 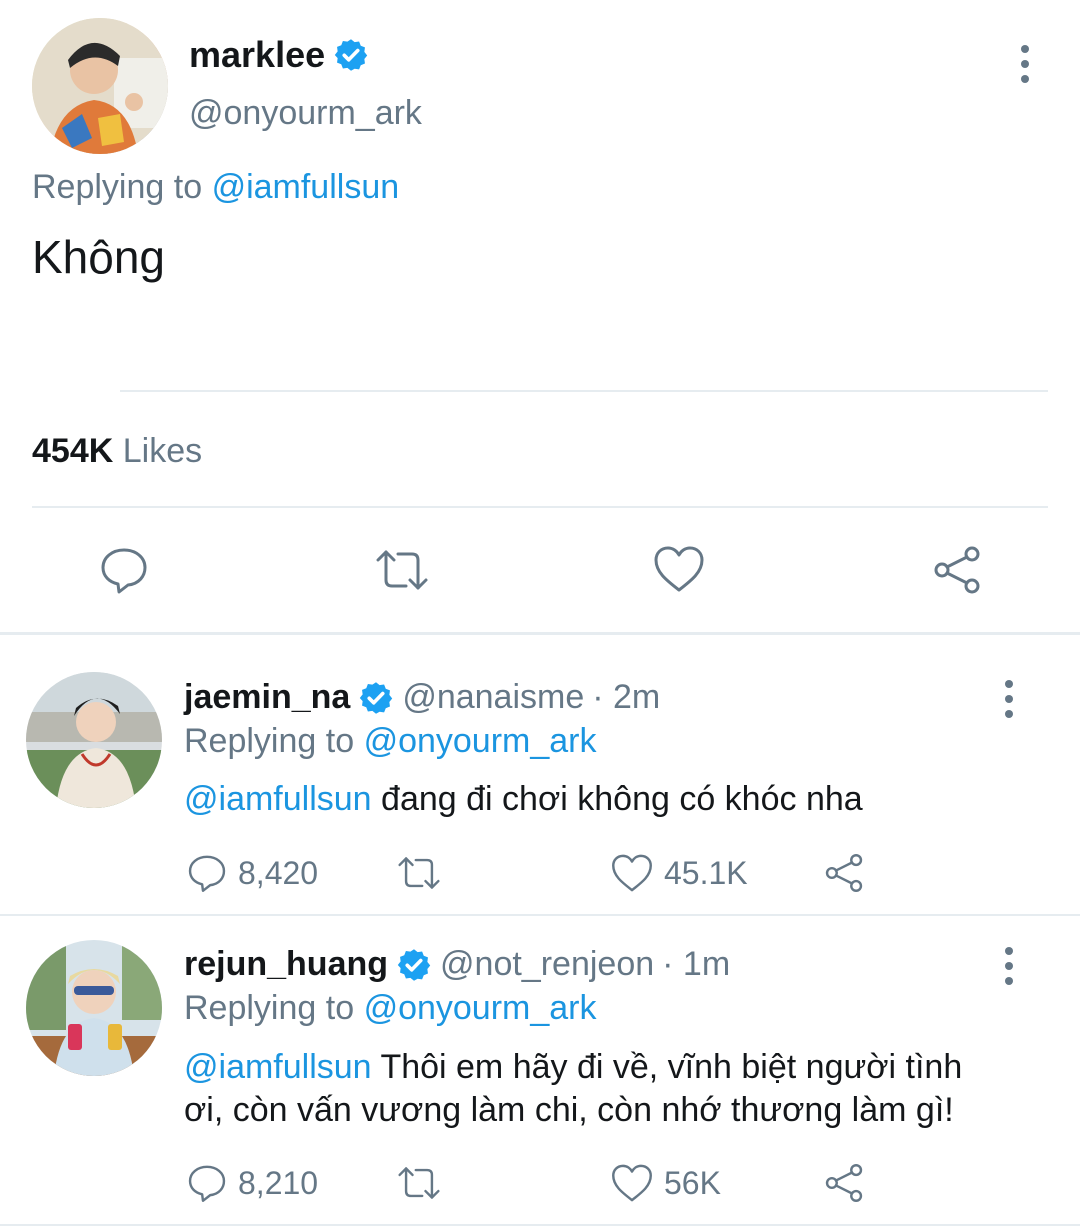 What do you see at coordinates (692, 1182) in the screenshot?
I see `like-count: 56K` at bounding box center [692, 1182].